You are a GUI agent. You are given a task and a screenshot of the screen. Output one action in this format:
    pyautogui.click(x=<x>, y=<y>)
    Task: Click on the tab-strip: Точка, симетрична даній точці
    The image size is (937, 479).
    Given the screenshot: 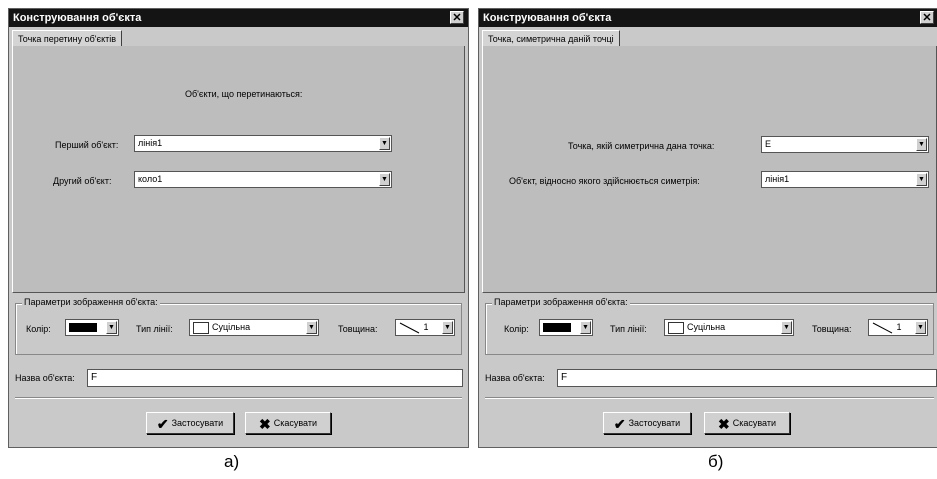 What is the action you would take?
    pyautogui.click(x=709, y=38)
    